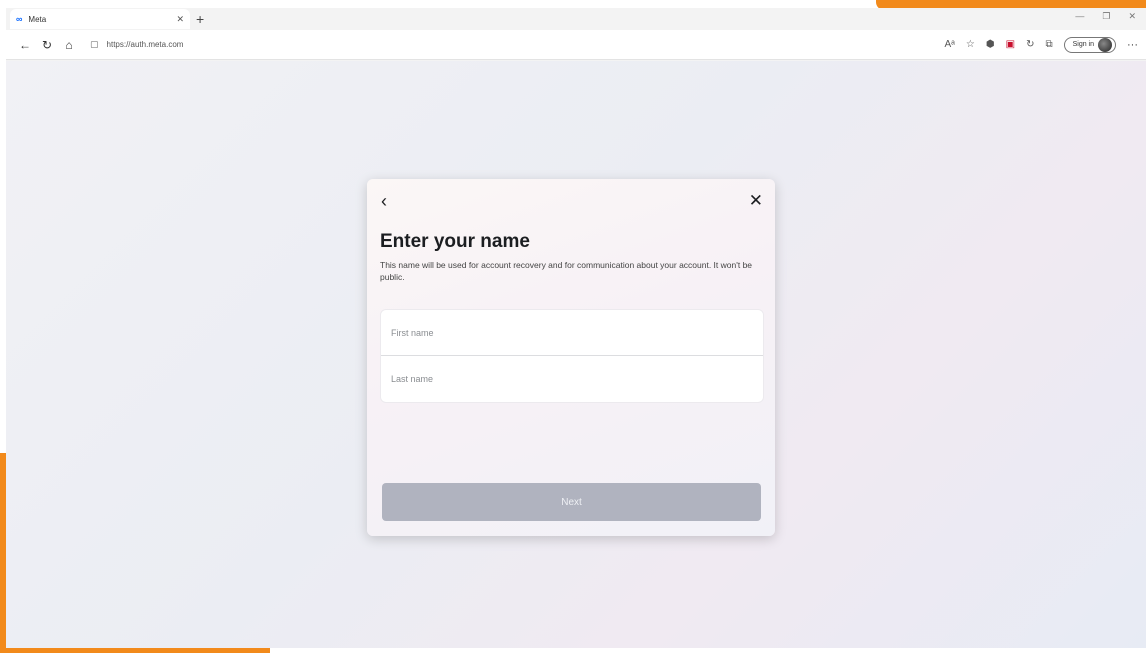 The width and height of the screenshot is (1146, 653). I want to click on name-fields-group, so click(572, 356).